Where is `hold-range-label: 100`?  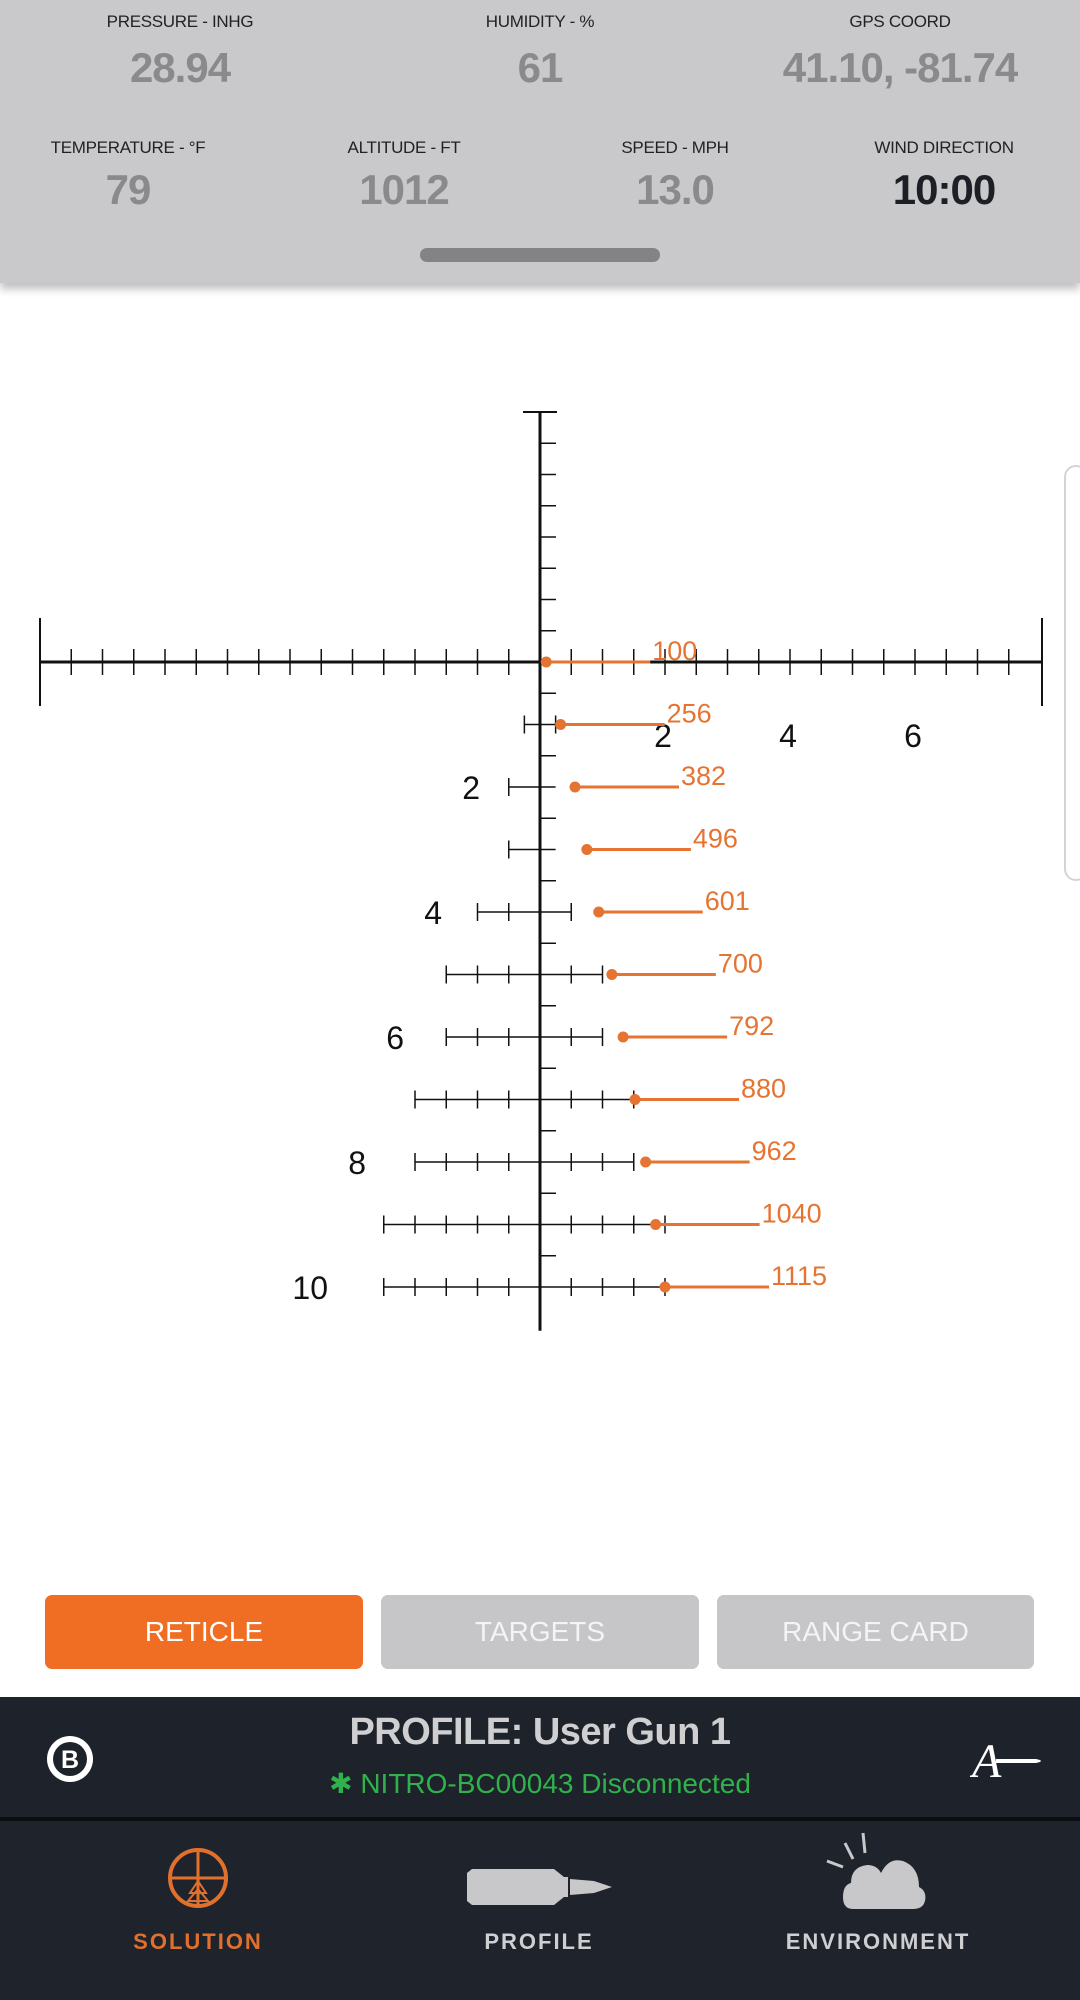 hold-range-label: 100 is located at coordinates (674, 651).